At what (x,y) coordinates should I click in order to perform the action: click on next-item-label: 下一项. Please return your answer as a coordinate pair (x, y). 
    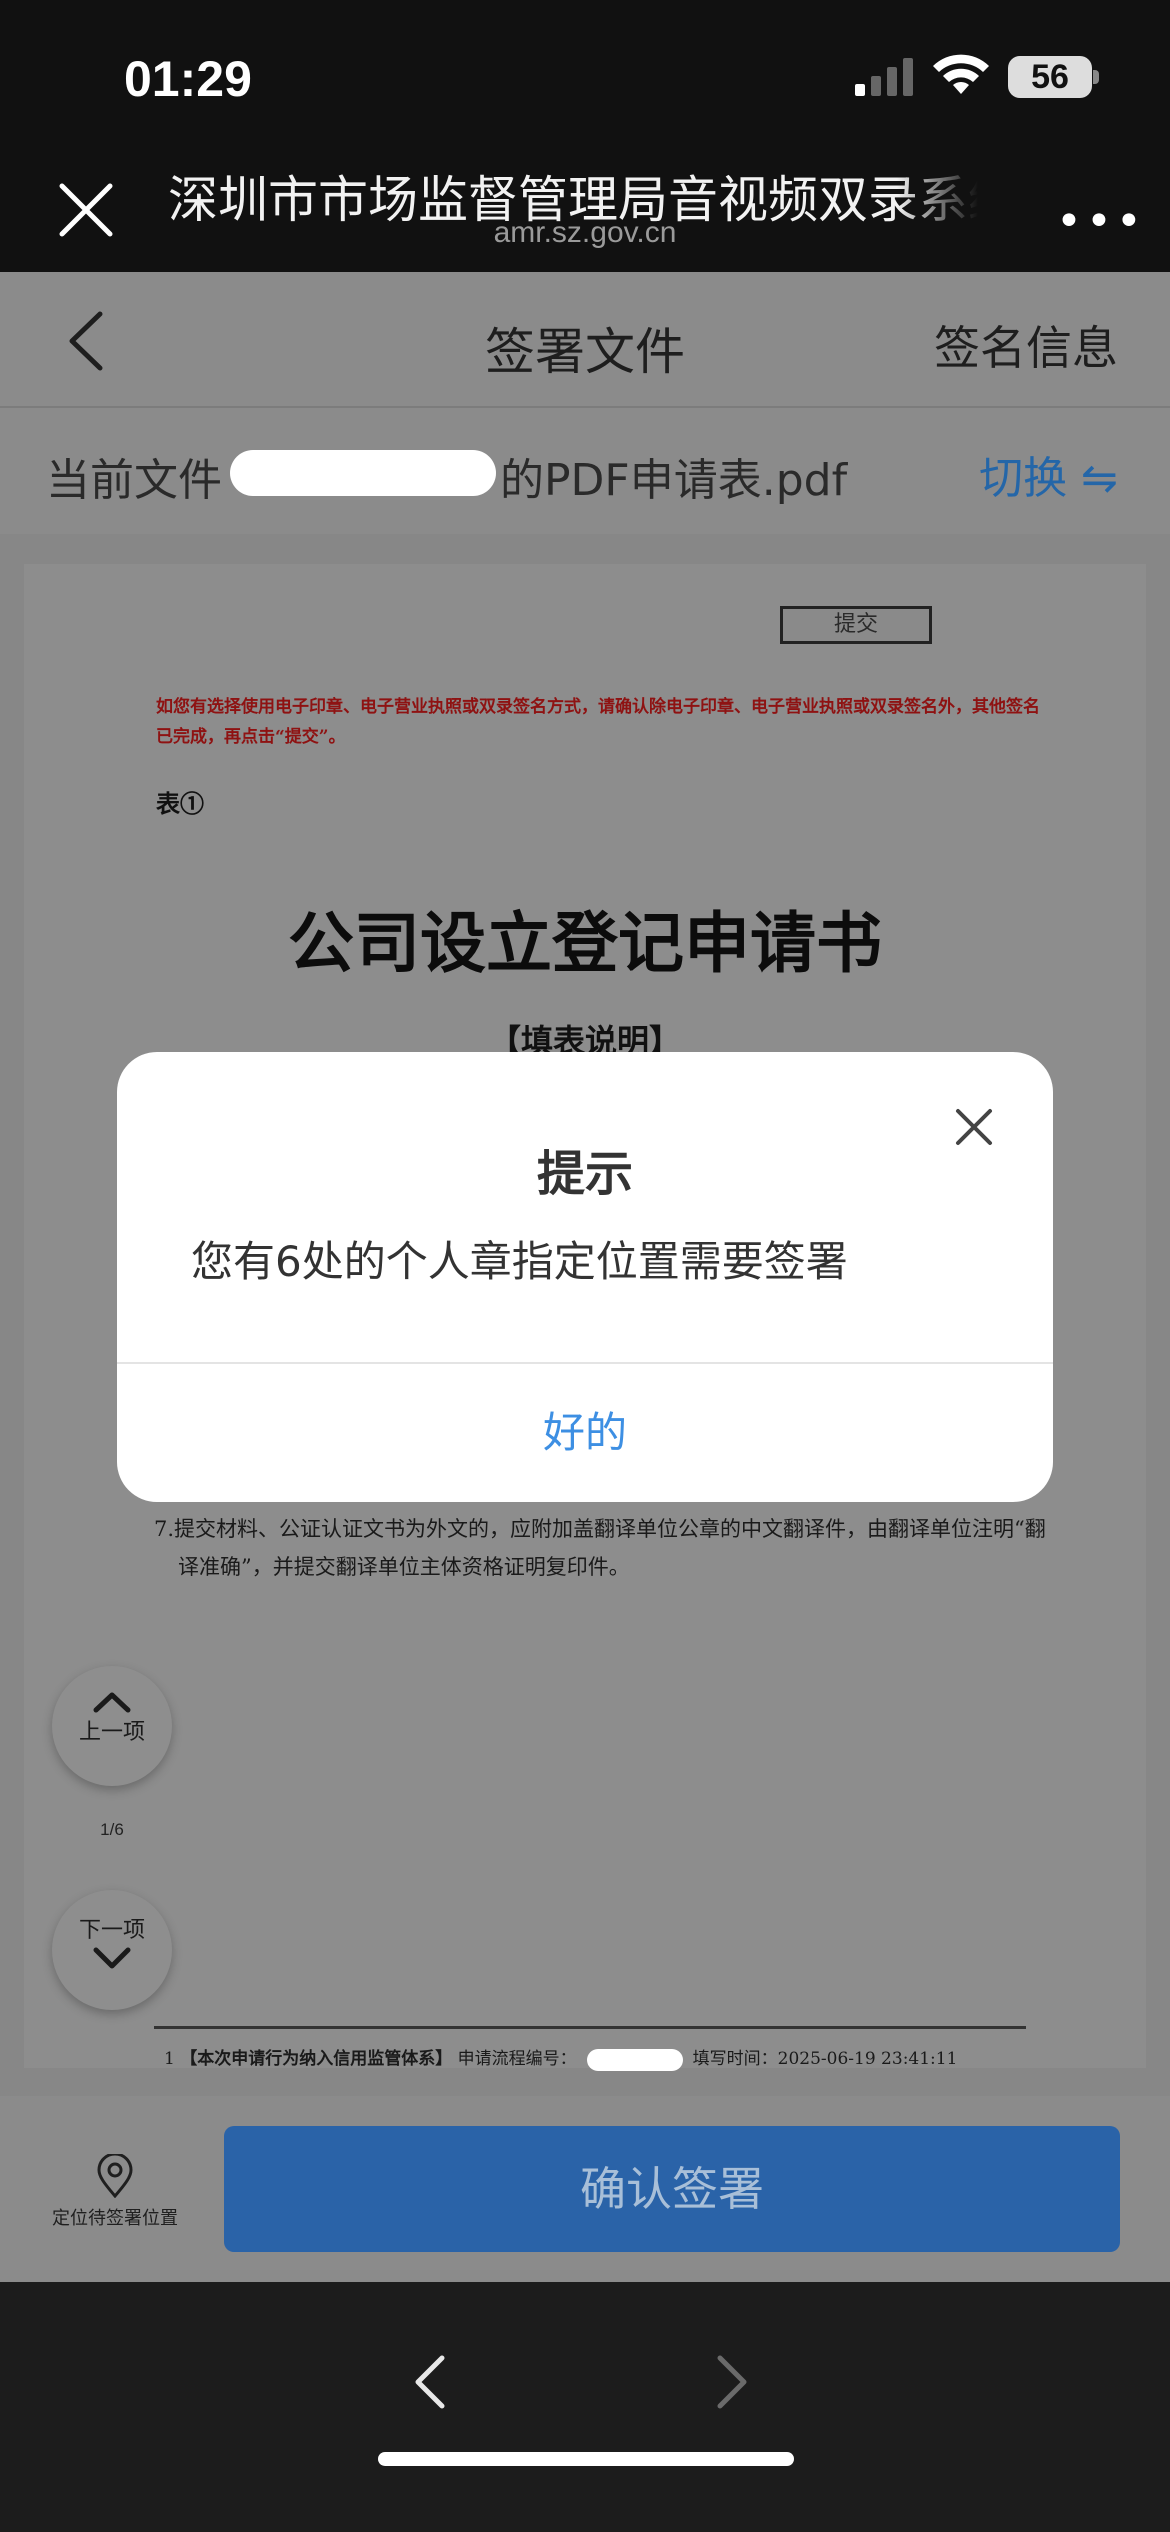
    Looking at the image, I should click on (111, 1930).